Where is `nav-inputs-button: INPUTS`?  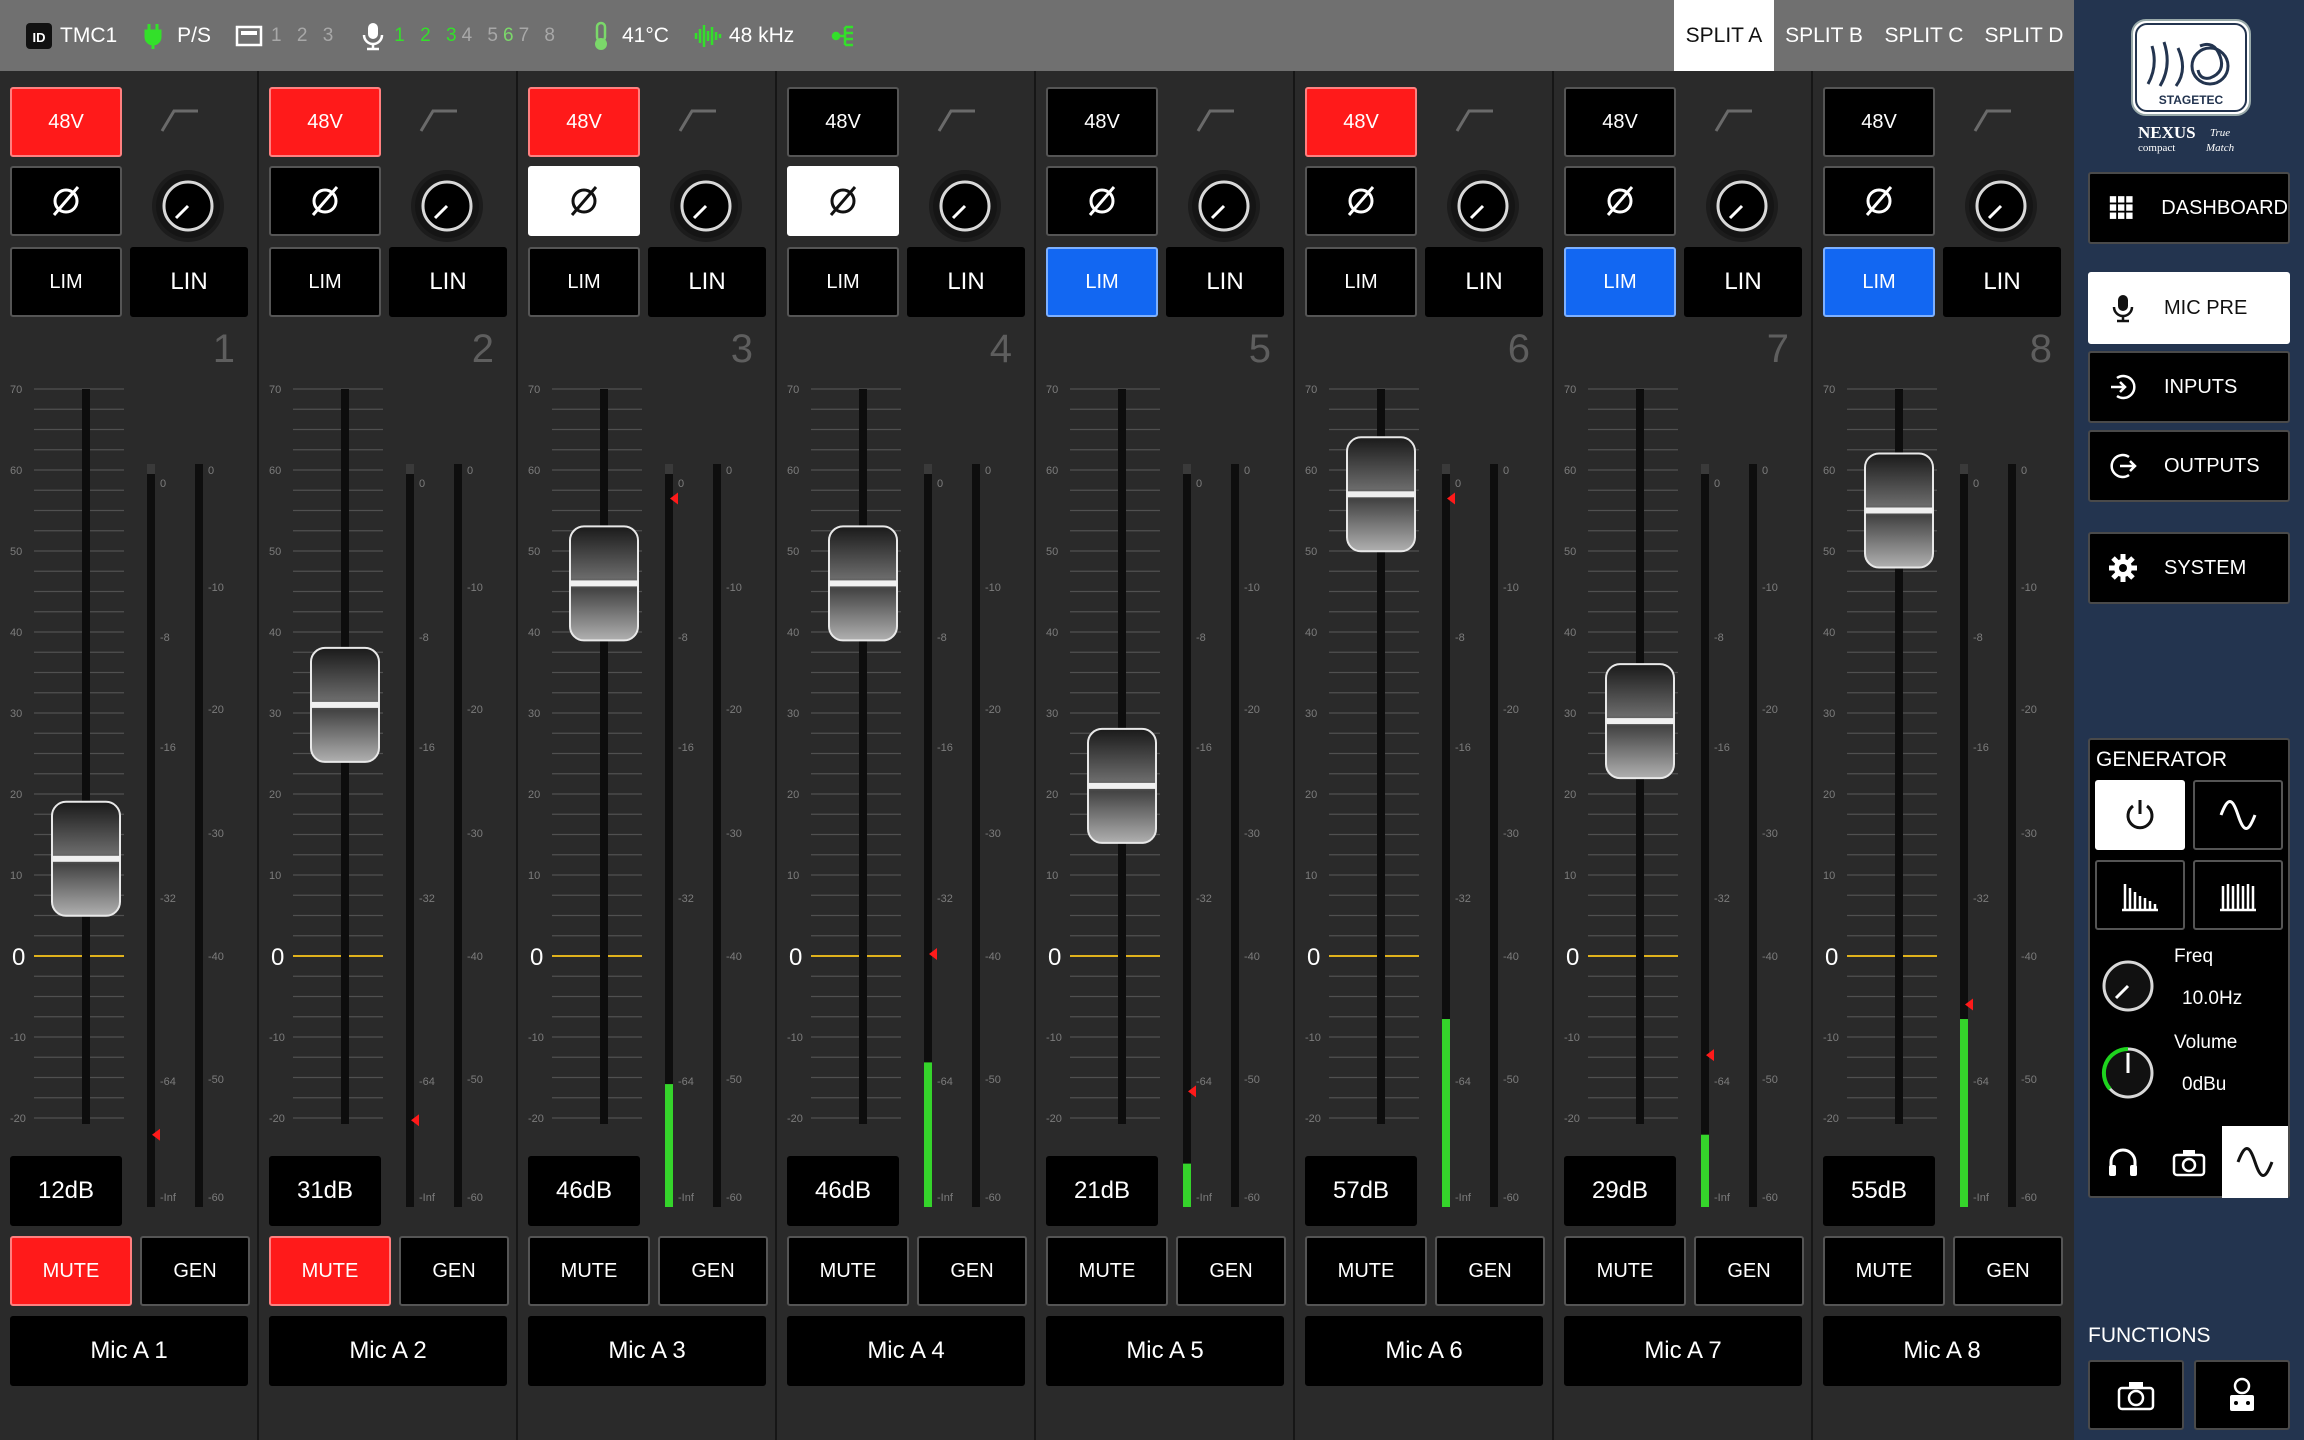
nav-inputs-button: INPUTS is located at coordinates (2189, 387).